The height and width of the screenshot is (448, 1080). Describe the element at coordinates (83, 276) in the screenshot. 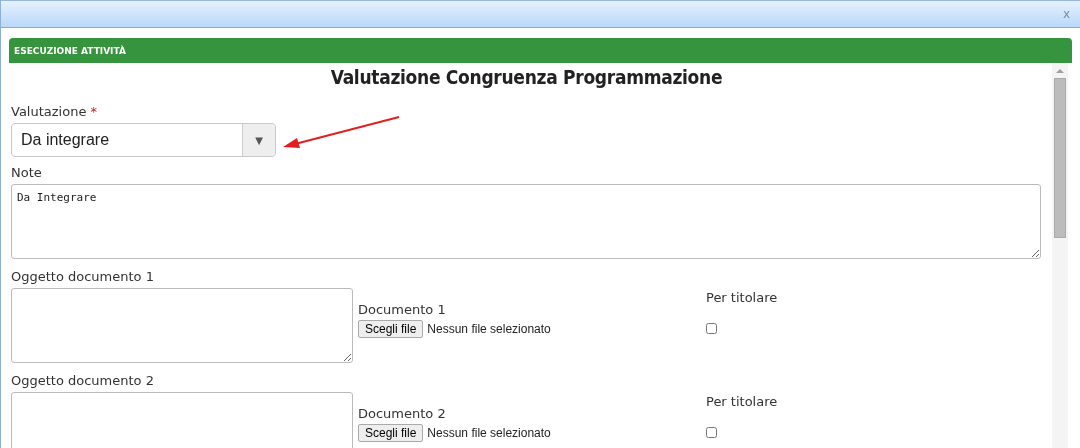

I see `field-label: Oggetto documento 1` at that location.